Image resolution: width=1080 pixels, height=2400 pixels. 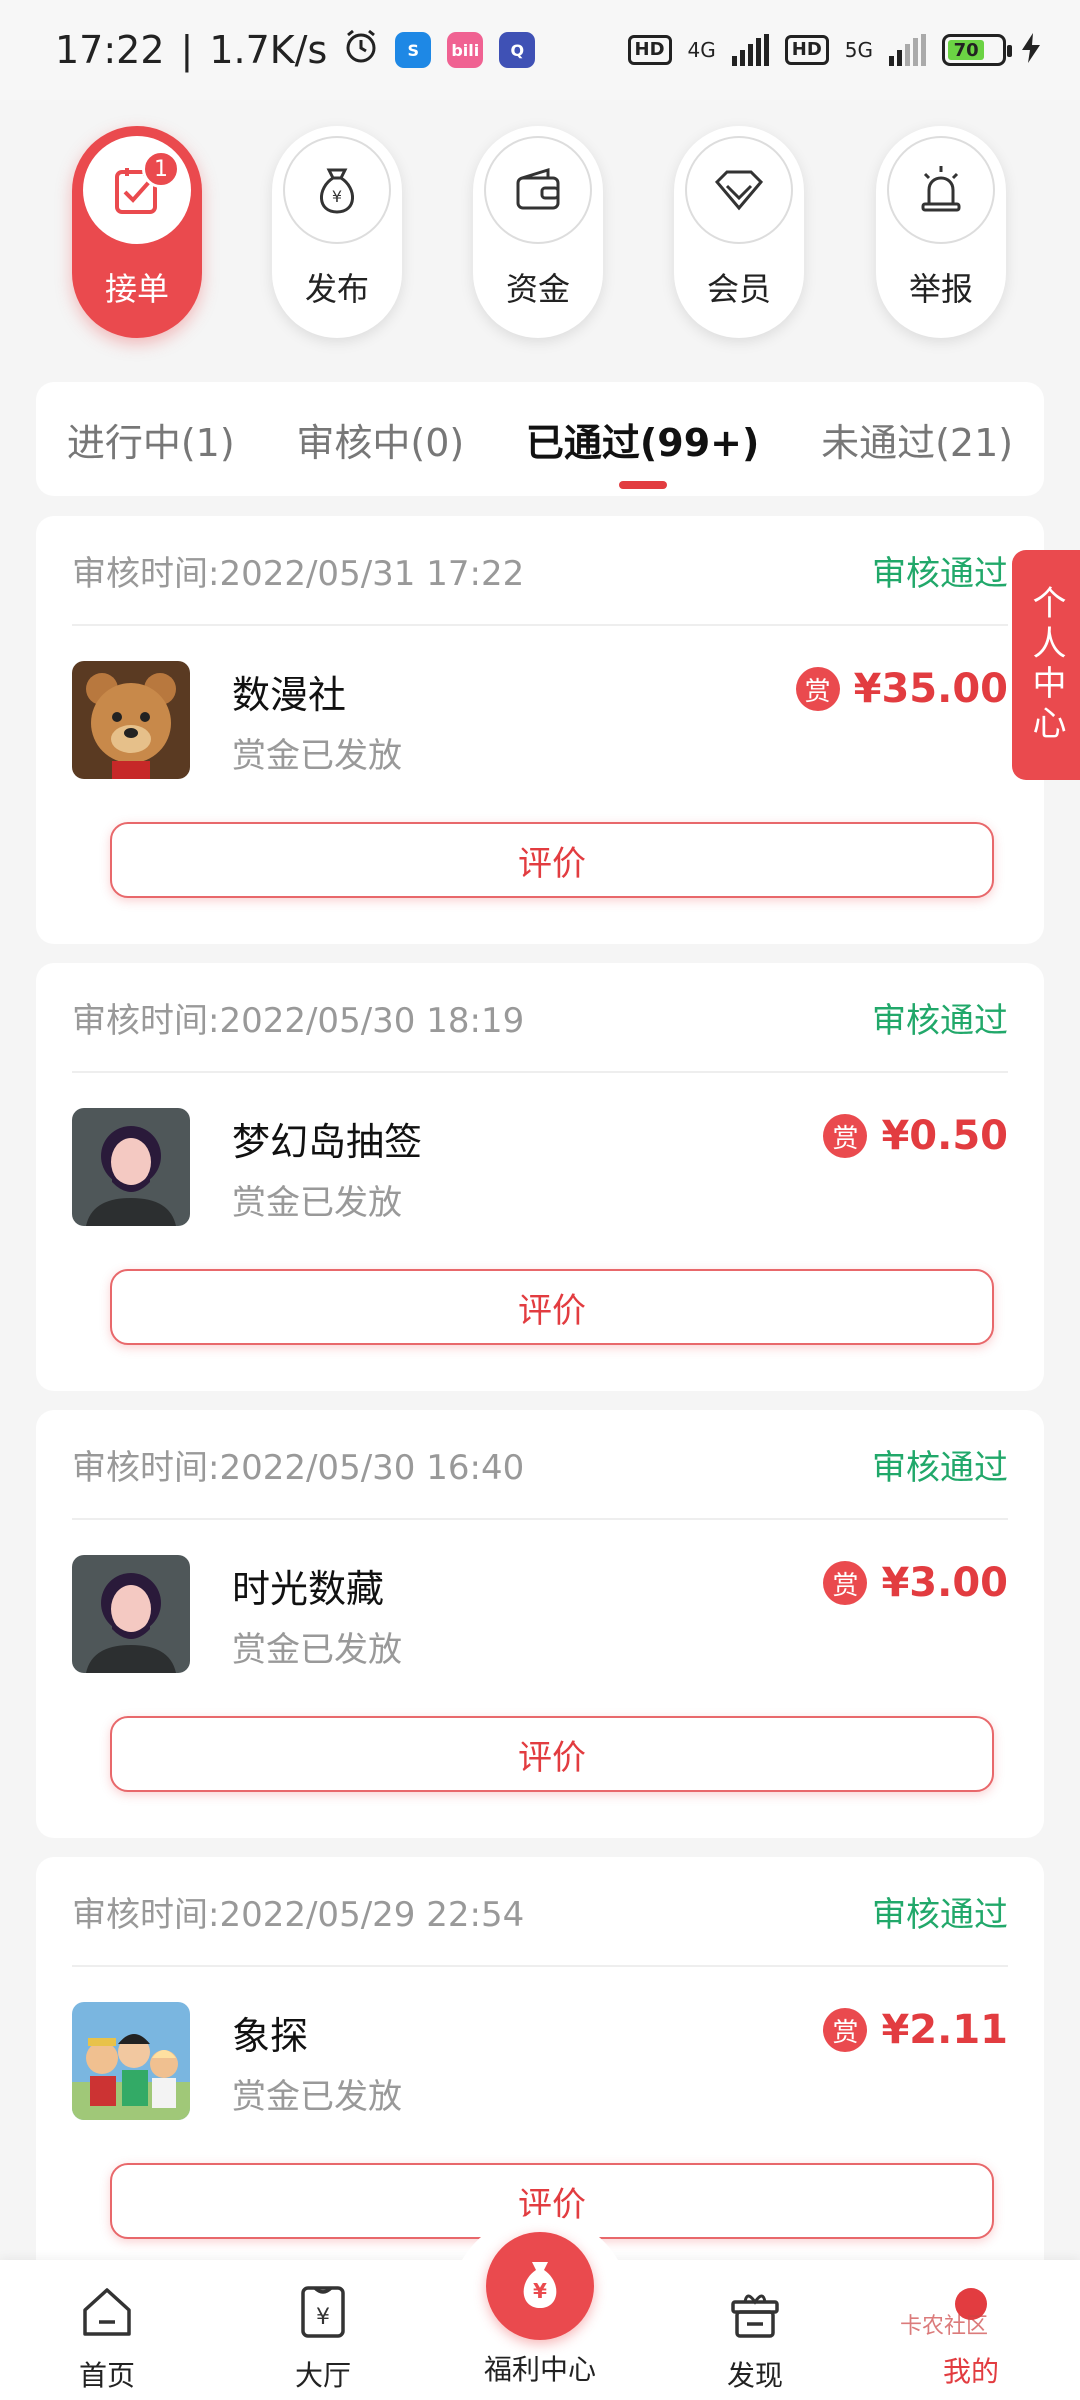 What do you see at coordinates (806, 50) in the screenshot?
I see `hd-badge-2: HD` at bounding box center [806, 50].